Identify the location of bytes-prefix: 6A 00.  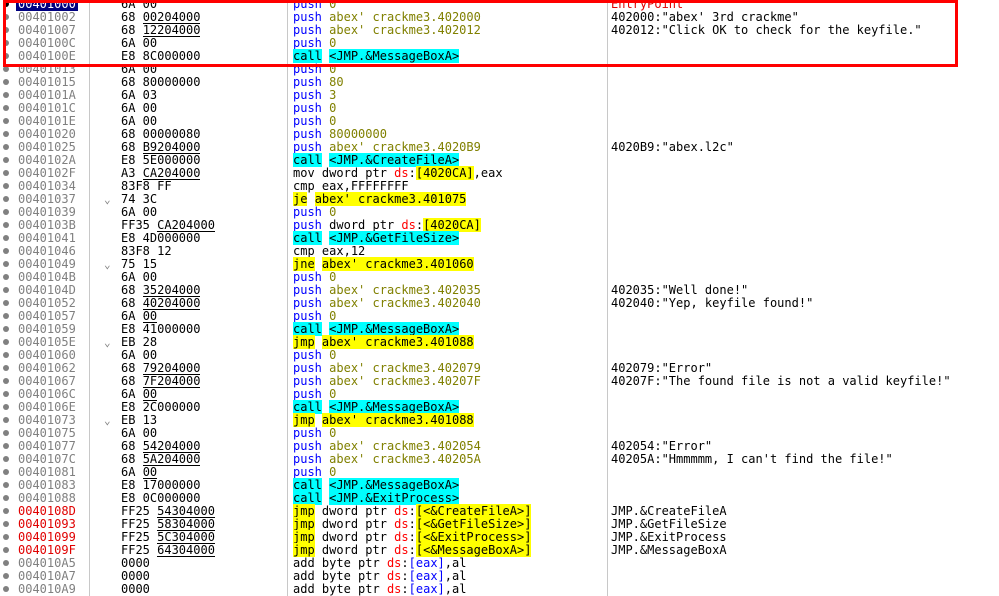
(139, 69).